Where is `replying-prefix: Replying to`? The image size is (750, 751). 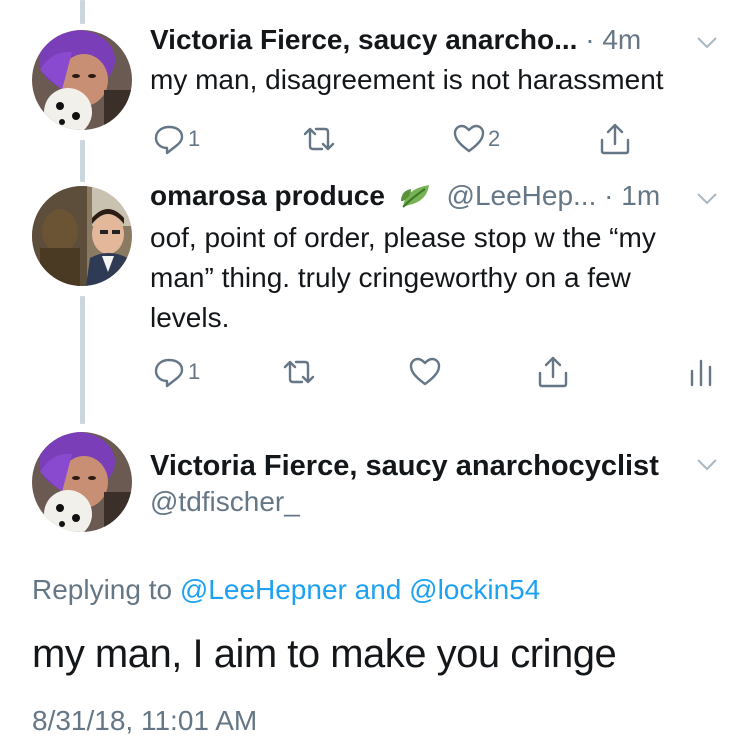 replying-prefix: Replying to is located at coordinates (102, 589).